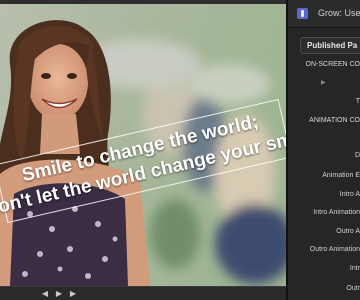 This screenshot has height=300, width=360. Describe the element at coordinates (358, 101) in the screenshot. I see `param-t: T` at that location.